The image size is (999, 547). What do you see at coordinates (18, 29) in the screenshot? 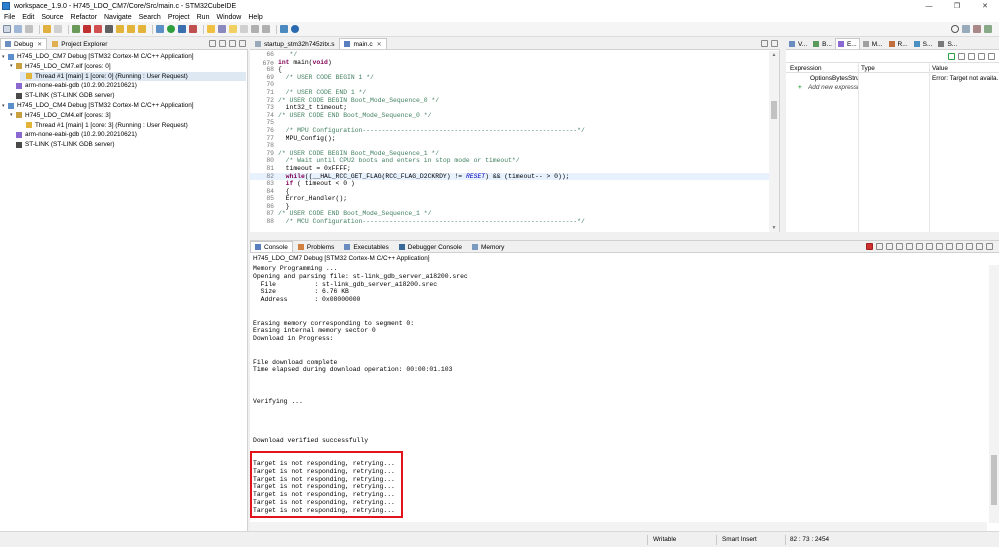
I see `save-icon` at bounding box center [18, 29].